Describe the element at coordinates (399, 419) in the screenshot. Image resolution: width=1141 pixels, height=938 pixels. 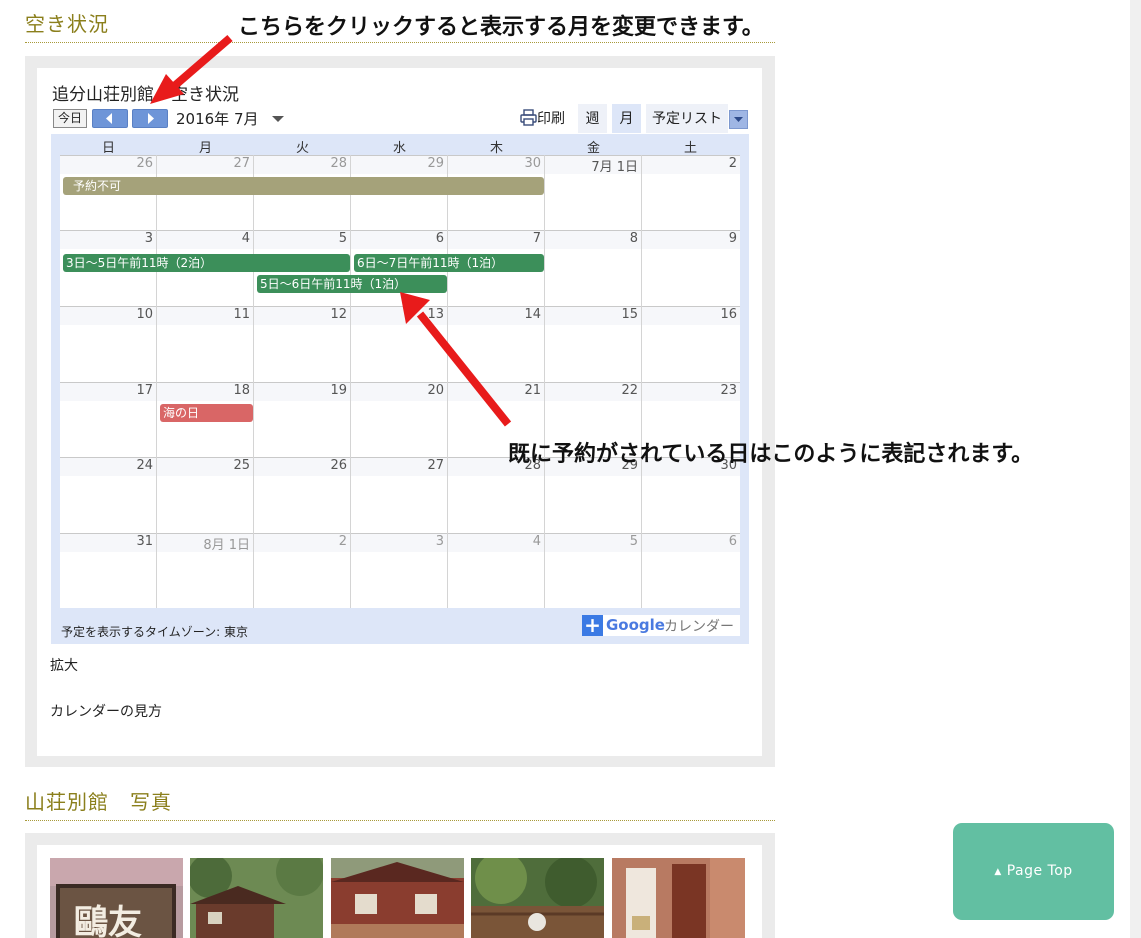
I see `day-cell: 20` at that location.